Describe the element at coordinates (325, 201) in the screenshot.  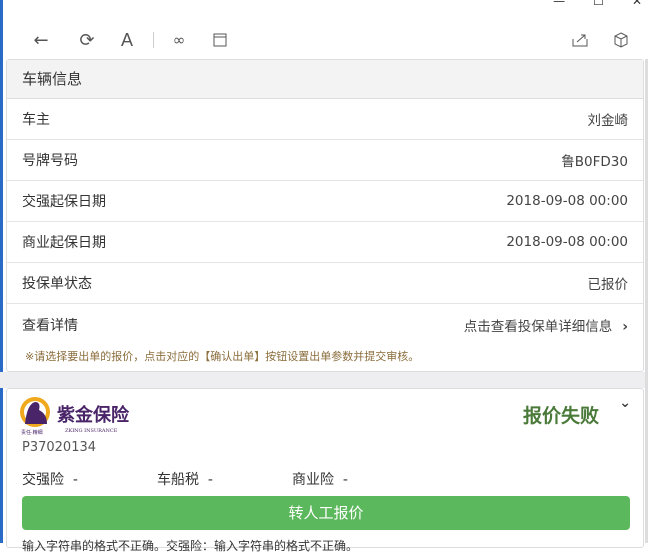
I see `row-compulsory-start: 交强起保日期 2018-09-08 00:00` at that location.